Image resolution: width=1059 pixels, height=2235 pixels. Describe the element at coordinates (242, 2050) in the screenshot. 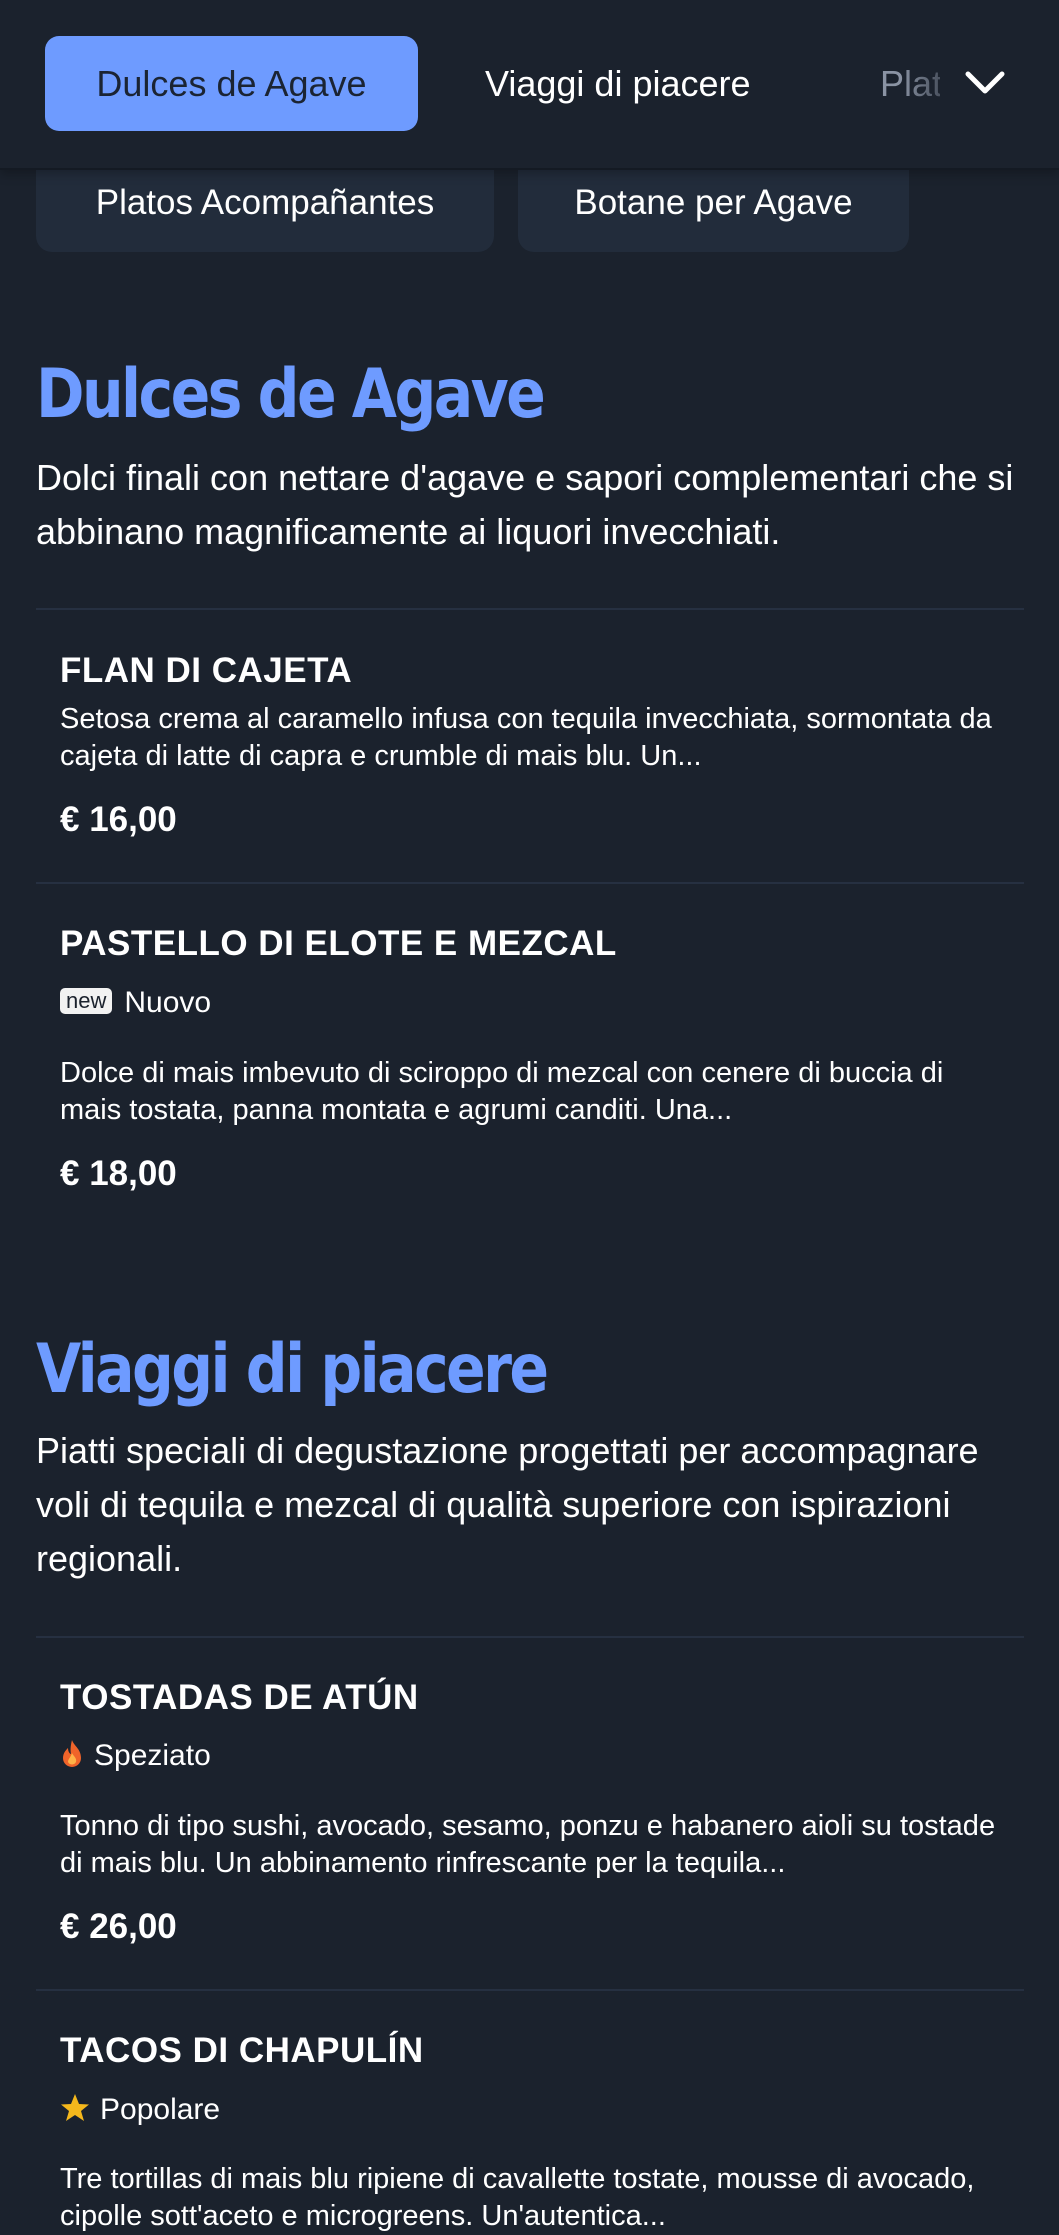

I see `item-name: TACOS DI CHAPULÍN` at that location.